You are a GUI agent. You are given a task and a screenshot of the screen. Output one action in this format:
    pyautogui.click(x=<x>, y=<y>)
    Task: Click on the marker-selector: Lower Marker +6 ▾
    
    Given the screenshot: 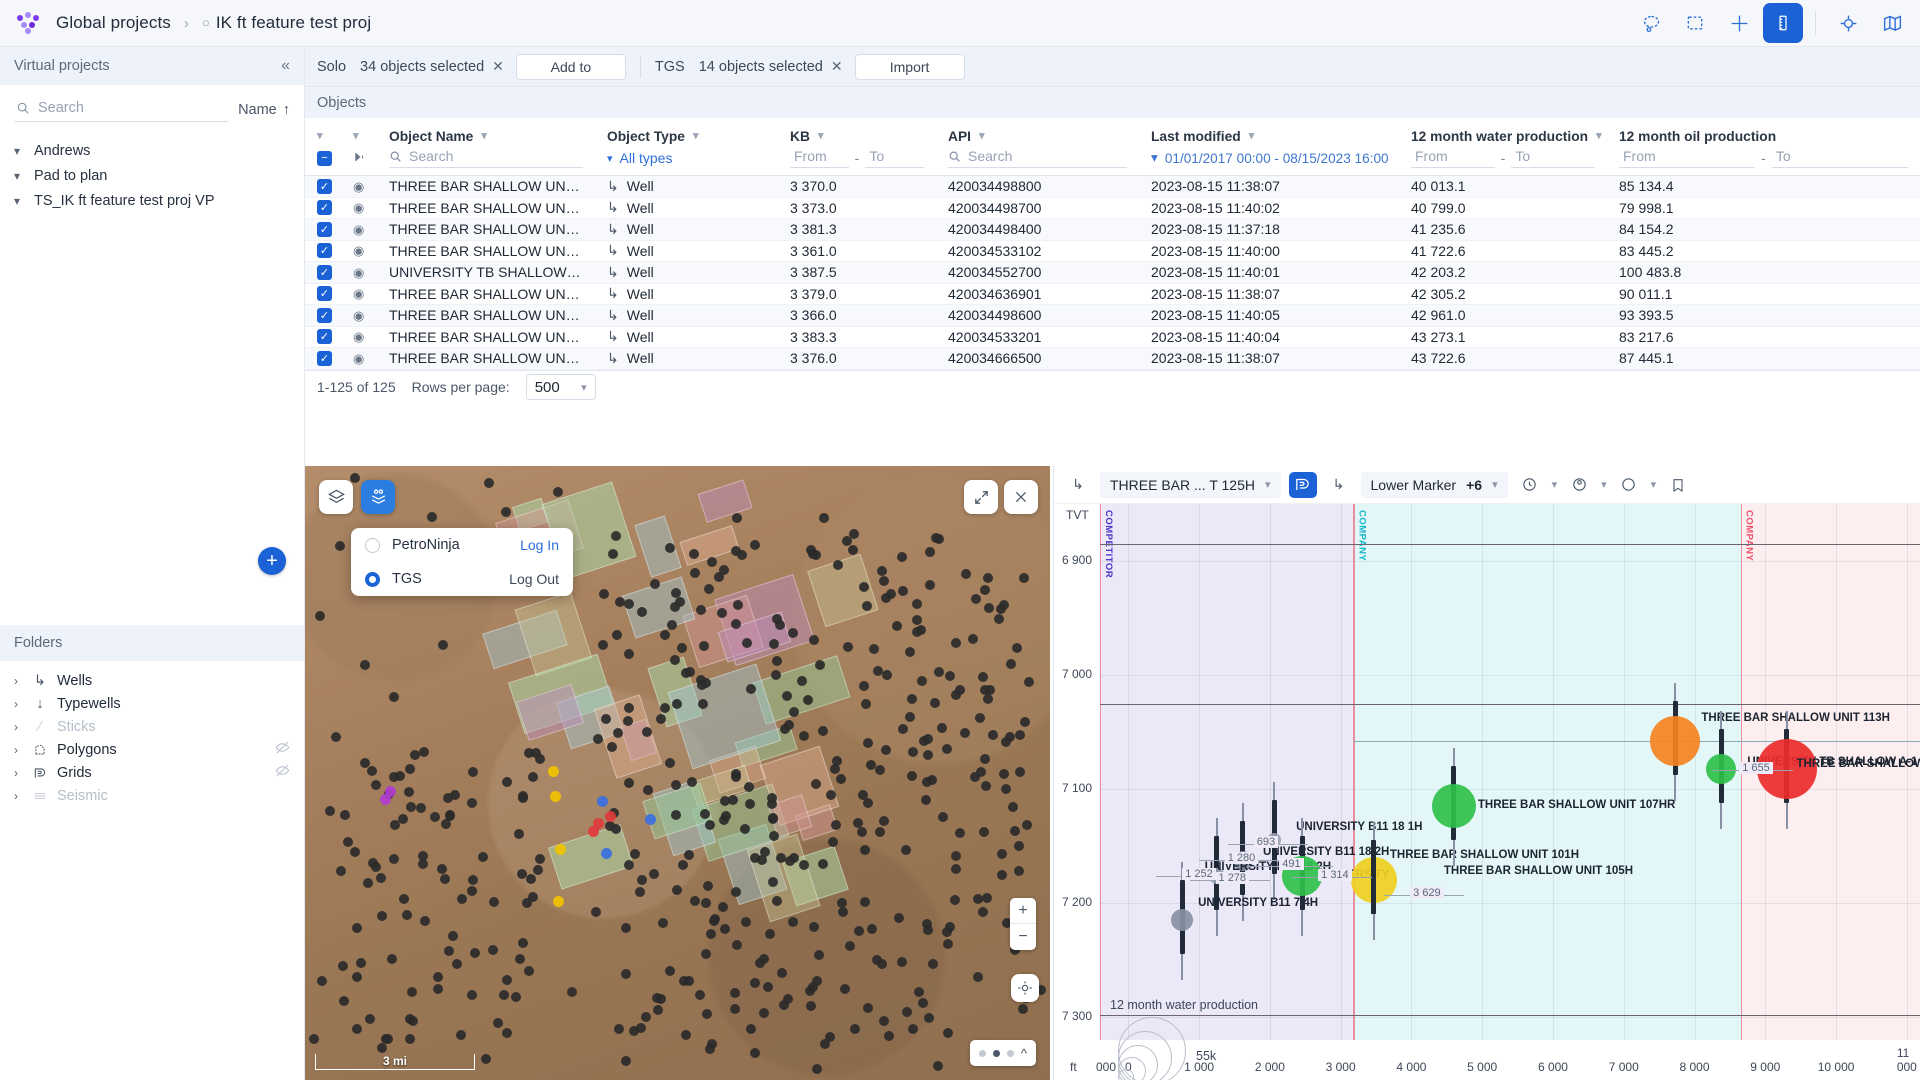 What is the action you would take?
    pyautogui.click(x=1434, y=484)
    